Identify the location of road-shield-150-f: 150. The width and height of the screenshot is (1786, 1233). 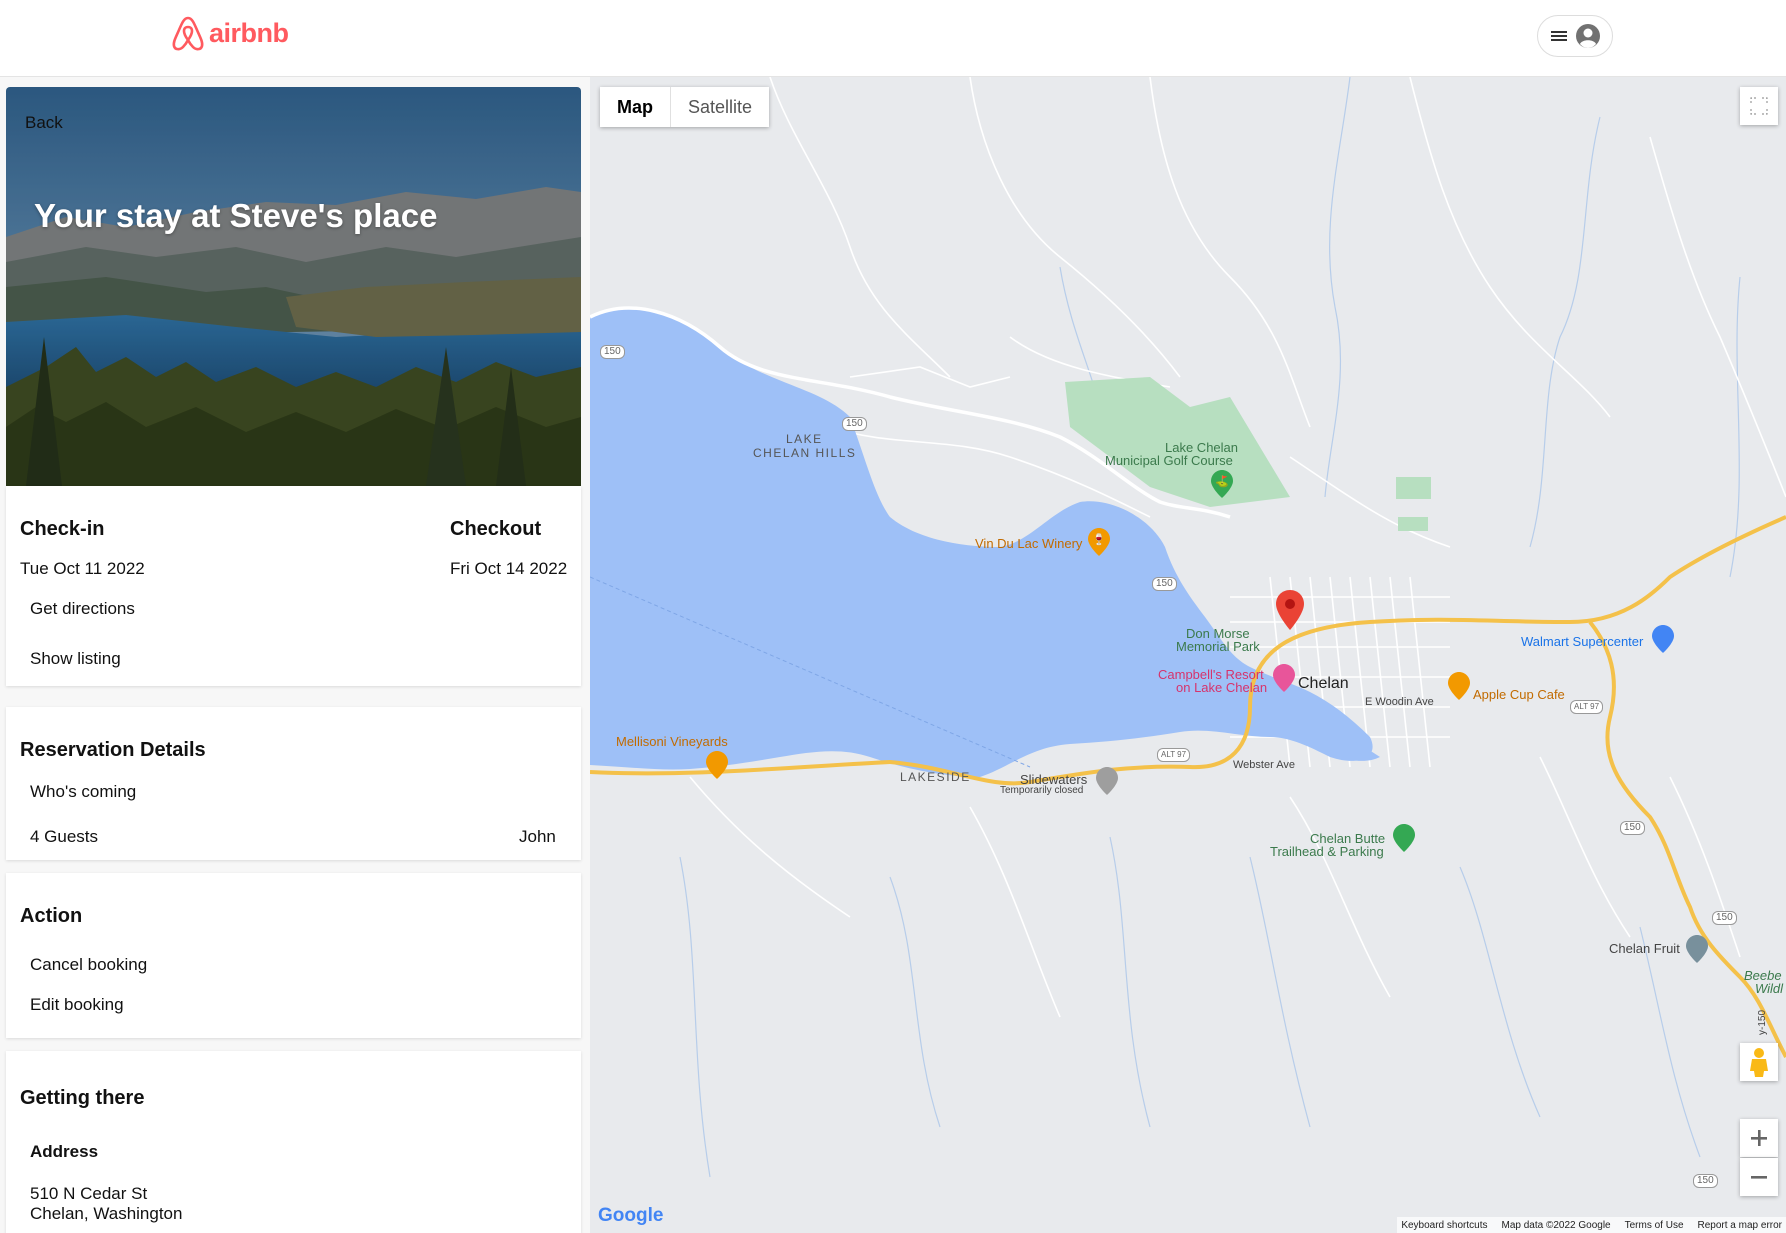
(1705, 1181).